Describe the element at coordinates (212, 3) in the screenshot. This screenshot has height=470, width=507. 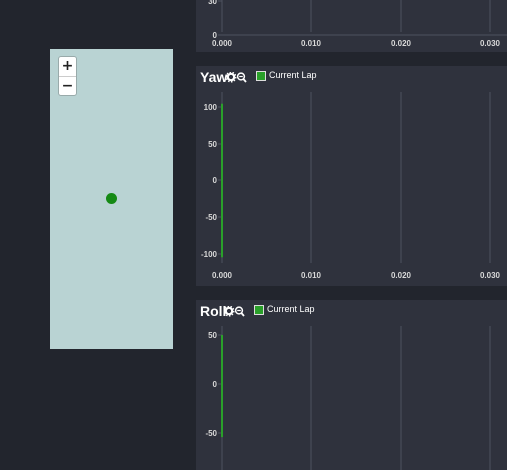
I see `y-tick-label: 30` at that location.